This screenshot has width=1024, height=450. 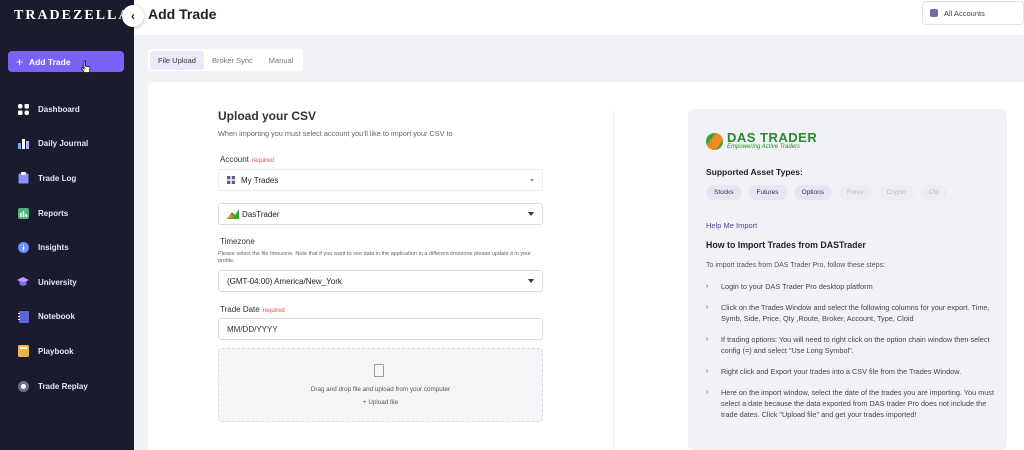 I want to click on dastrader-logo-icon, so click(x=233, y=214).